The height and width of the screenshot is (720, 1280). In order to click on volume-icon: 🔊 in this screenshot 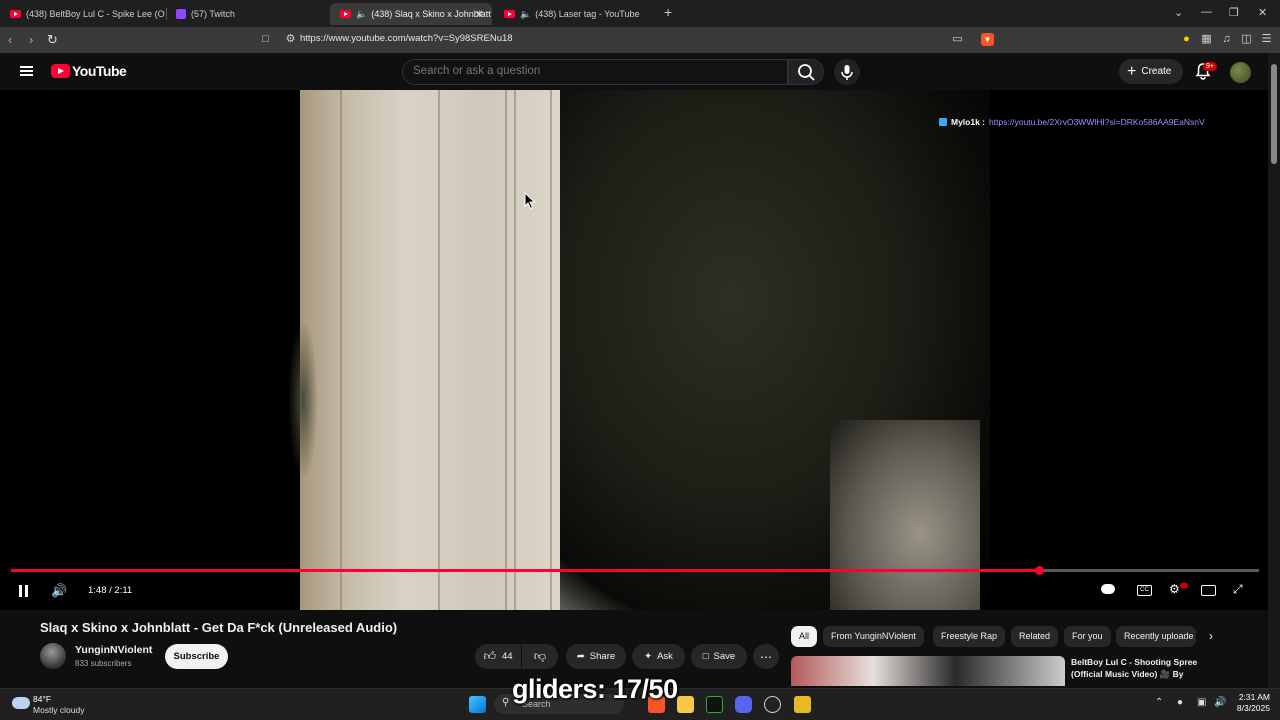, I will do `click(59, 591)`.